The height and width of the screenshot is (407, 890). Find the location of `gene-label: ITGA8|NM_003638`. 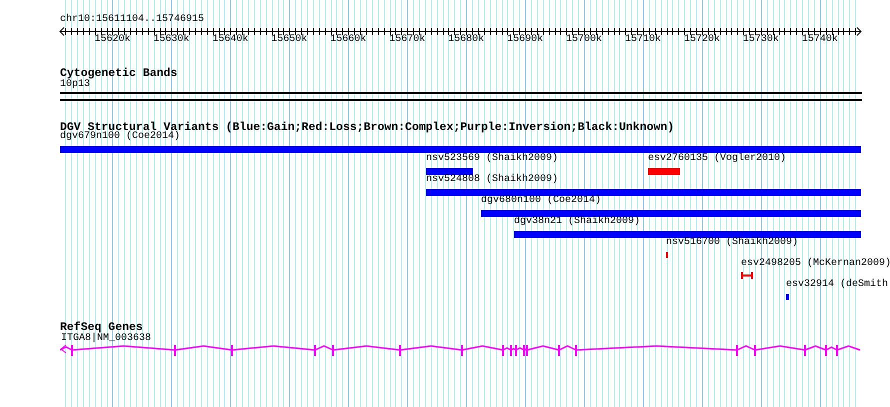

gene-label: ITGA8|NM_003638 is located at coordinates (106, 339).